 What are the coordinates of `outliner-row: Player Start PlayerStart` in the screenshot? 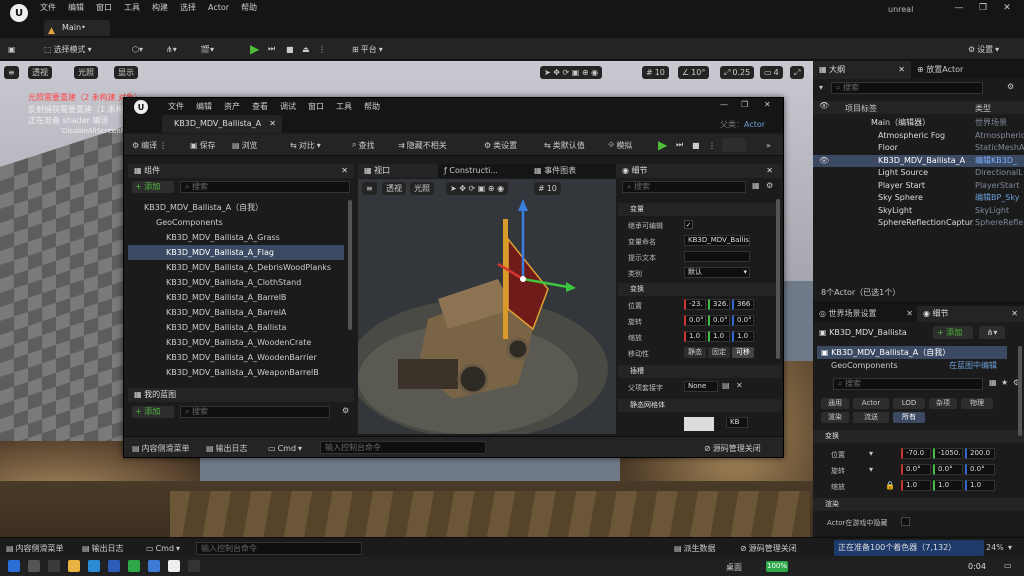 It's located at (918, 186).